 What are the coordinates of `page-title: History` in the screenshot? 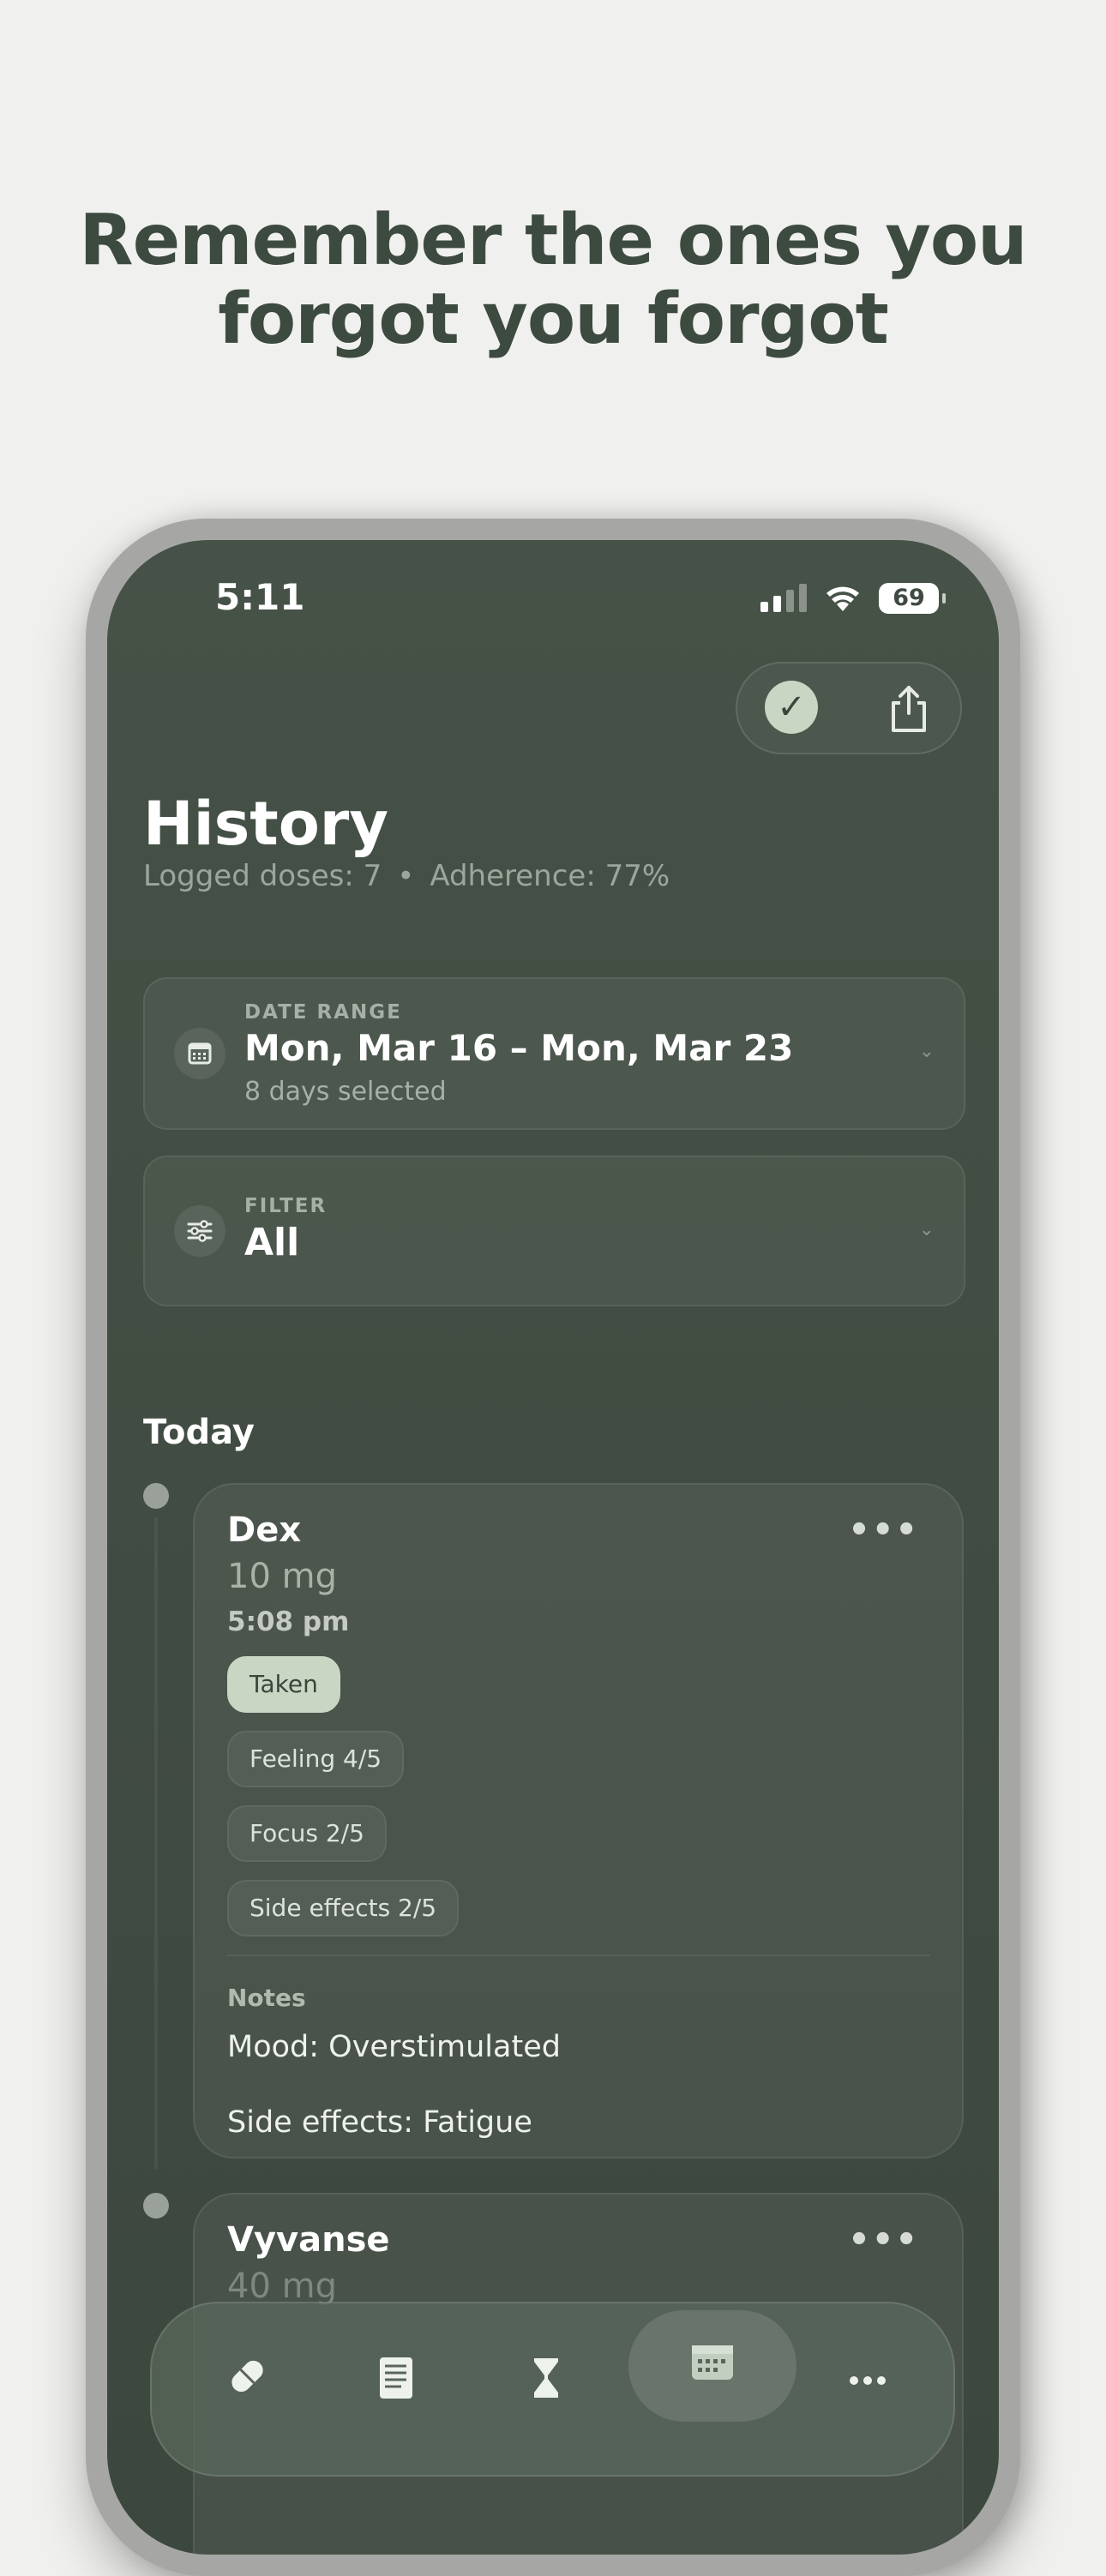 It's located at (265, 824).